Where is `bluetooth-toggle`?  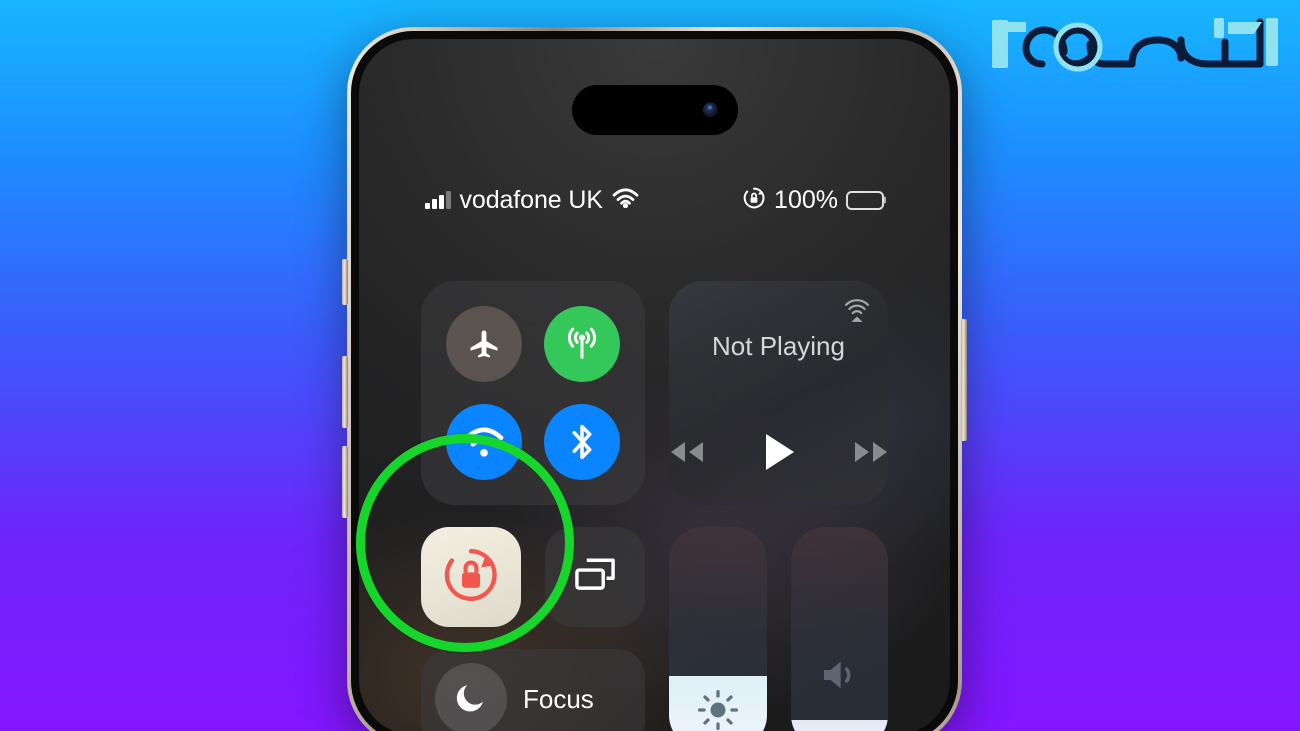 bluetooth-toggle is located at coordinates (582, 442).